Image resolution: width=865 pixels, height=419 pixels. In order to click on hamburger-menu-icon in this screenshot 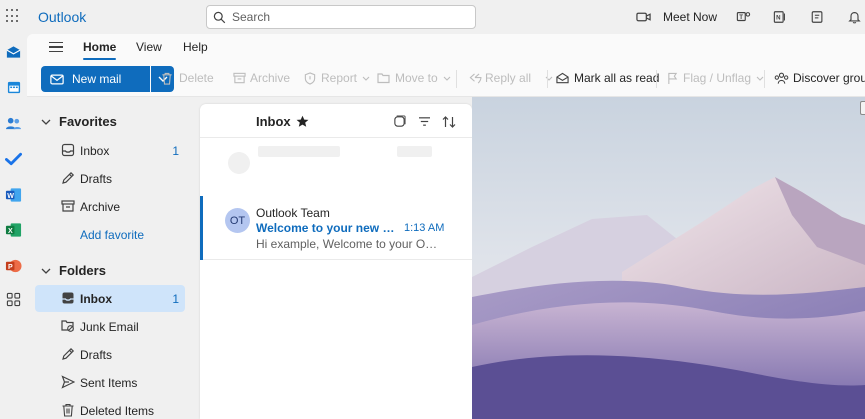, I will do `click(56, 47)`.